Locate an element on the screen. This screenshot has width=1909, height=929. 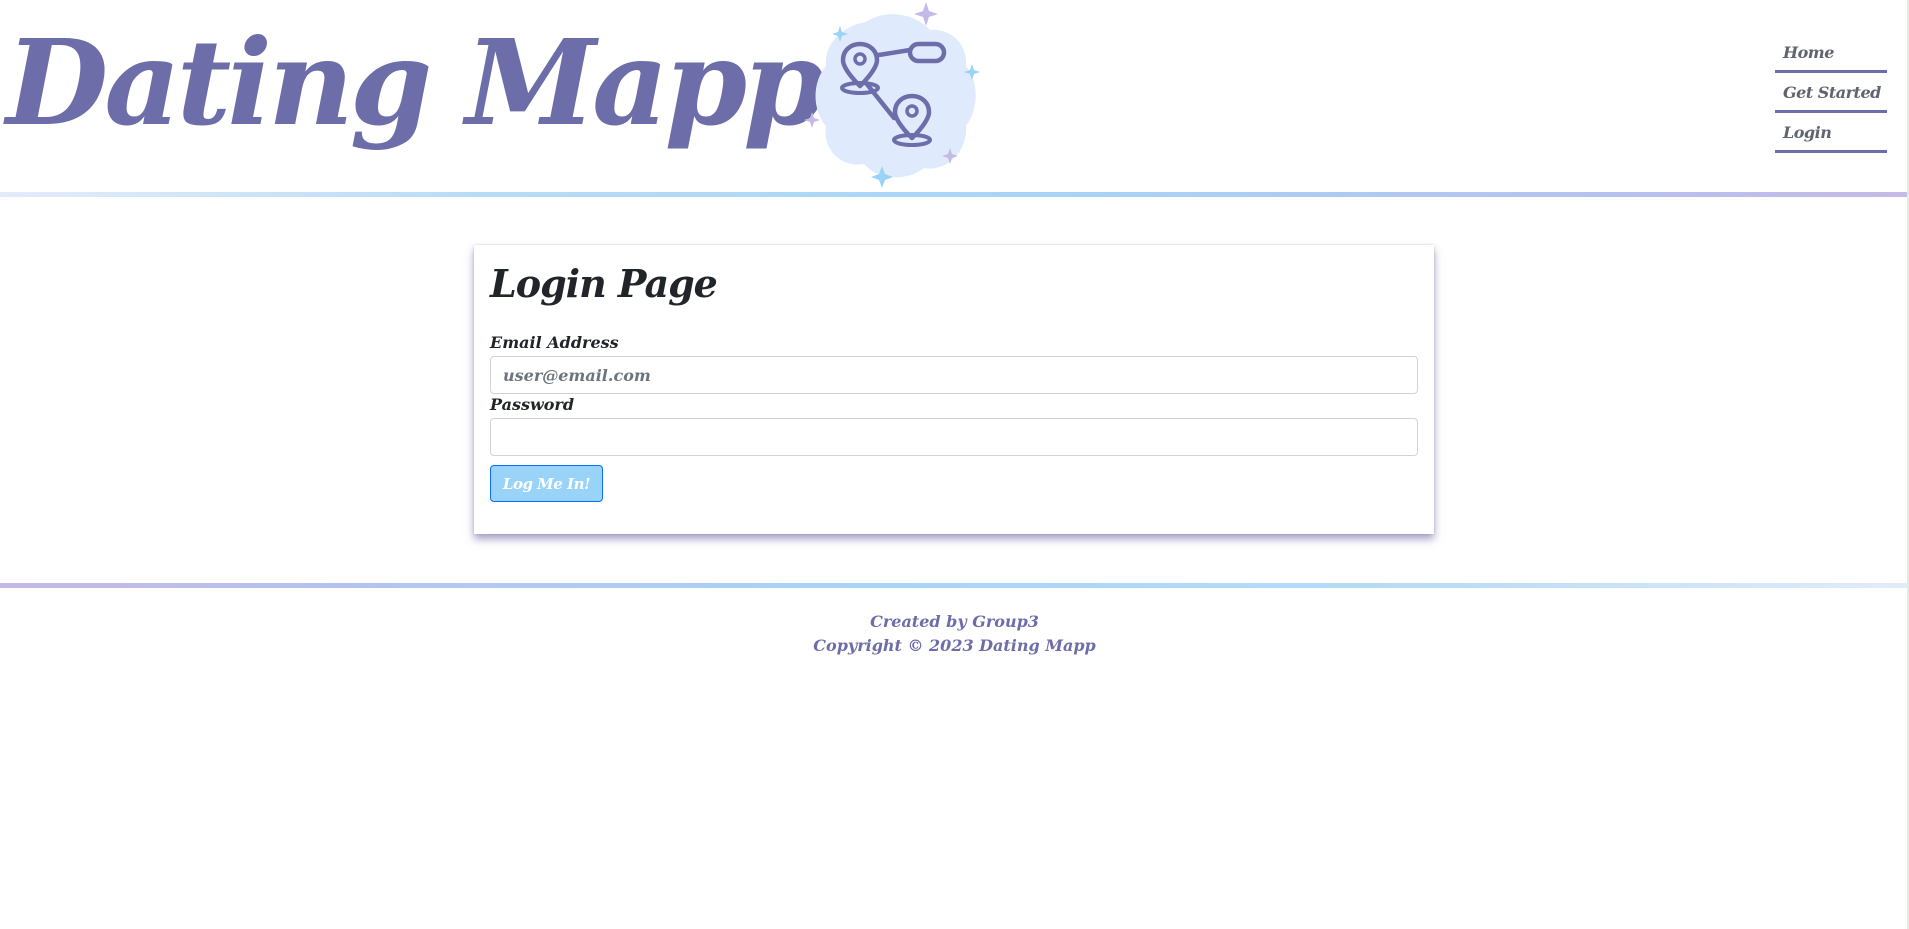
brand-title: Dating Mapp is located at coordinates (416, 82).